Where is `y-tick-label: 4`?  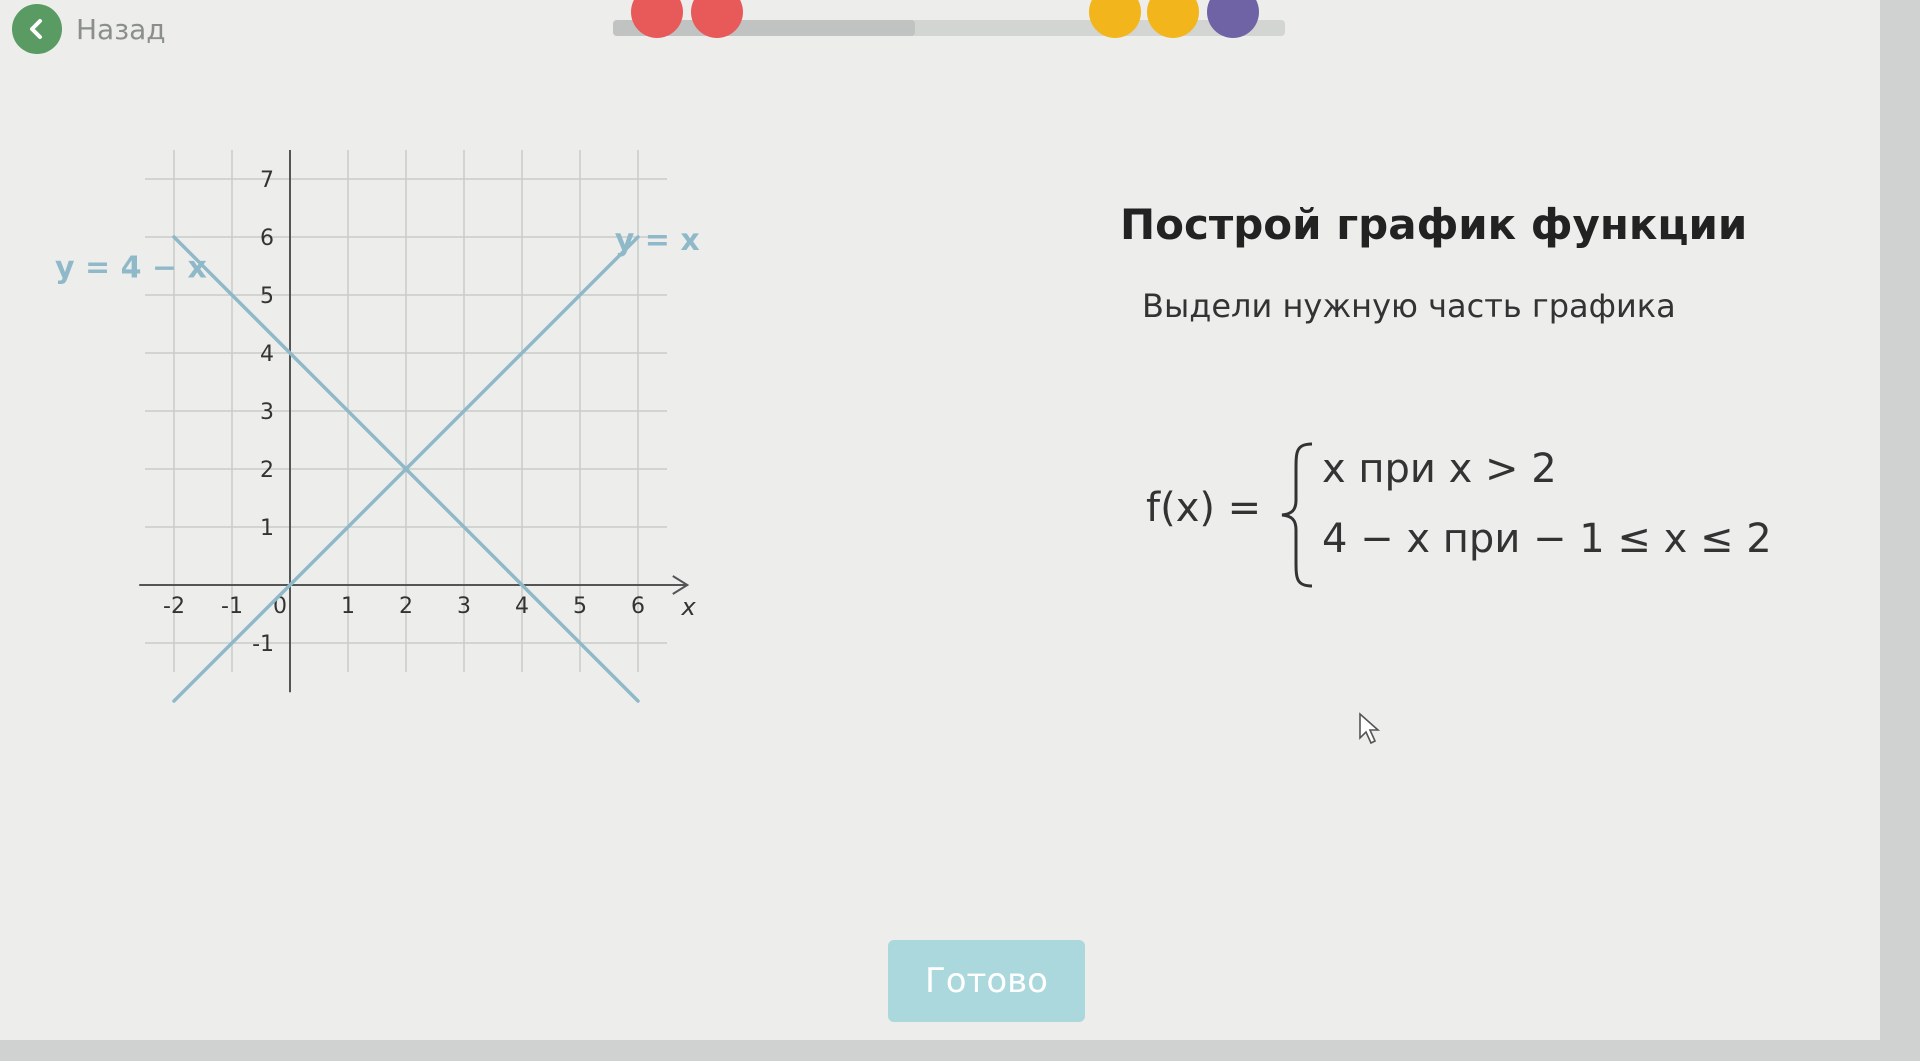 y-tick-label: 4 is located at coordinates (267, 354).